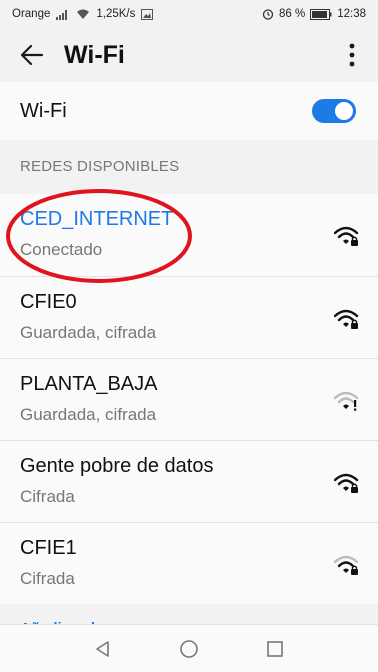 The image size is (378, 672). I want to click on more-vert-icon, so click(352, 55).